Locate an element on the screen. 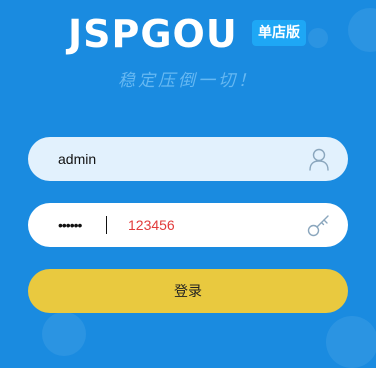  username-value: admin is located at coordinates (77, 159).